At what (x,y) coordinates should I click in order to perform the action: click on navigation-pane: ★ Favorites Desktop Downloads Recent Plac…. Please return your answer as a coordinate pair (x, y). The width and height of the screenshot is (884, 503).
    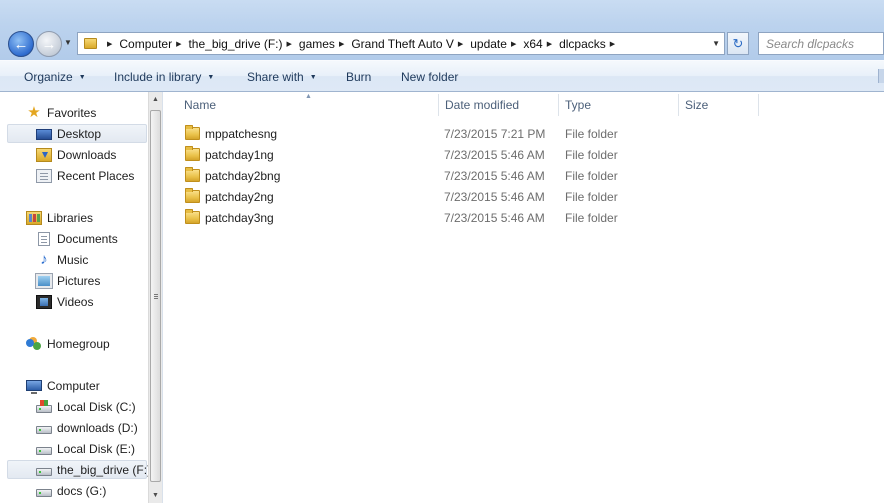
    Looking at the image, I should click on (81, 297).